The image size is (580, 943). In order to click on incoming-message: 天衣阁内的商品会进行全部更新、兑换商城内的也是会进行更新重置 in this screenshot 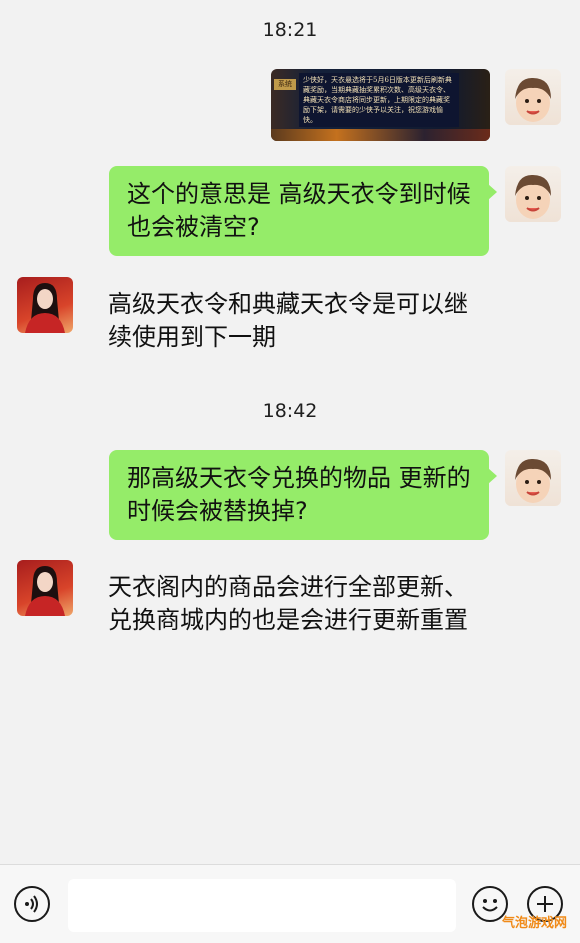, I will do `click(298, 604)`.